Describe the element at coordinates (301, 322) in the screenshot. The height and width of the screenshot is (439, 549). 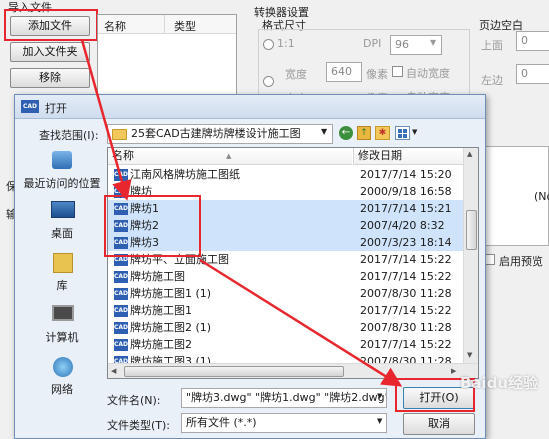
I see `arrow-to-open` at that location.